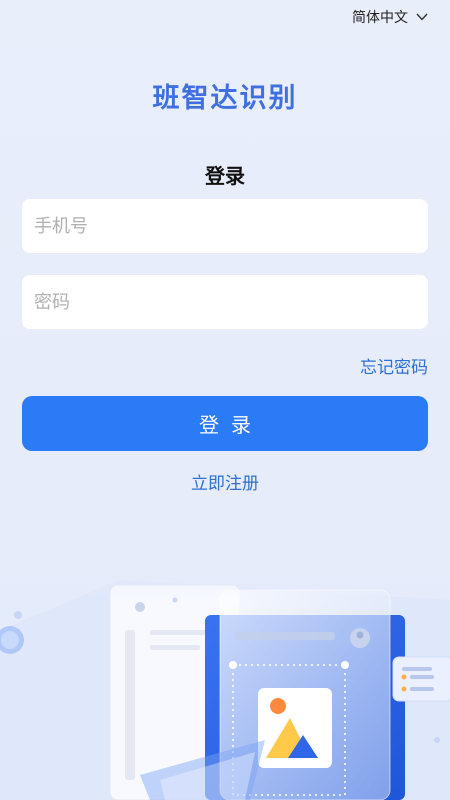  I want to click on login-button: 登录, so click(225, 423).